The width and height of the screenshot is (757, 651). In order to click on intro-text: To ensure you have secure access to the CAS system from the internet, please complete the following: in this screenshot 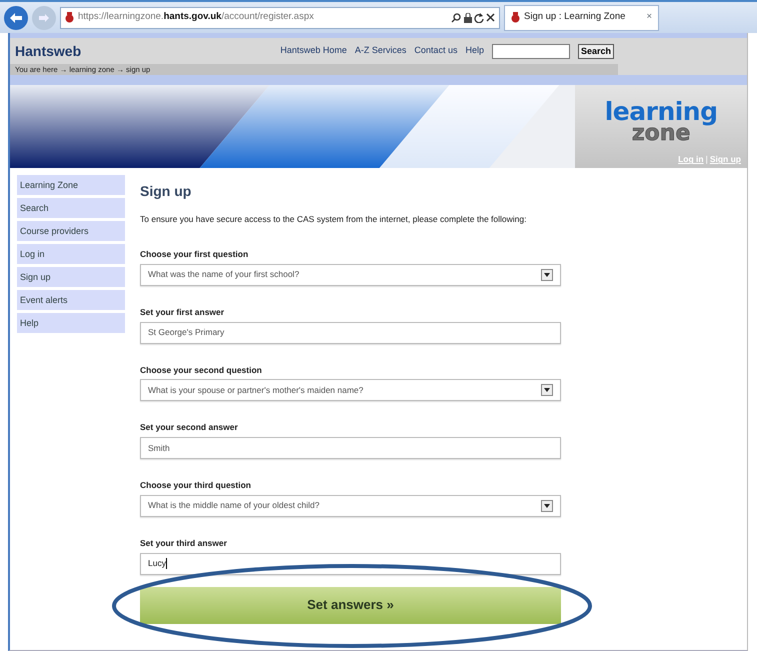, I will do `click(334, 219)`.